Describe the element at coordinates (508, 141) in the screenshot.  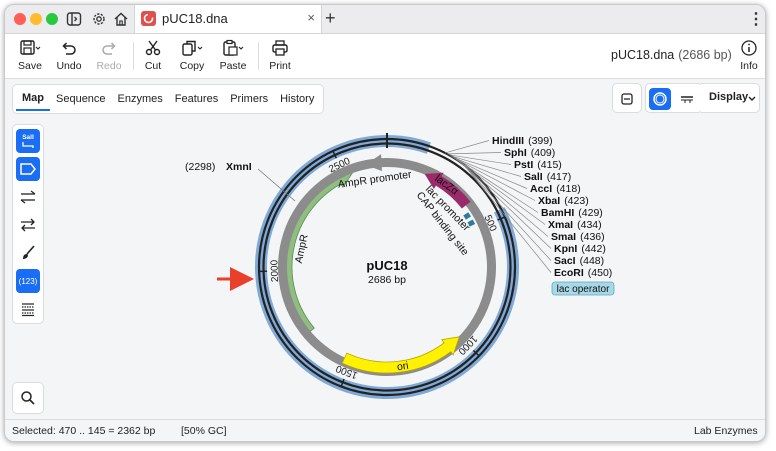
I see `enzyme-label-hindiii: HindIII` at that location.